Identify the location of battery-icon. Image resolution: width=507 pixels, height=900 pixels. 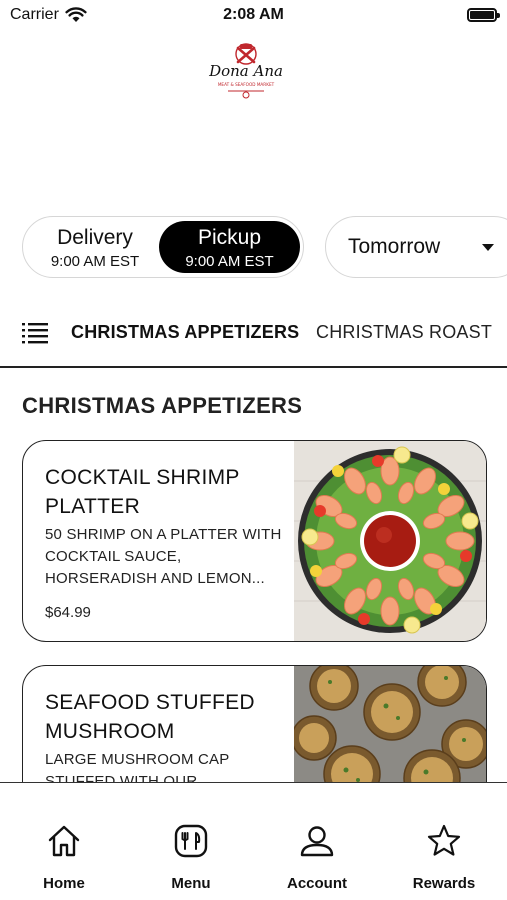
(483, 15).